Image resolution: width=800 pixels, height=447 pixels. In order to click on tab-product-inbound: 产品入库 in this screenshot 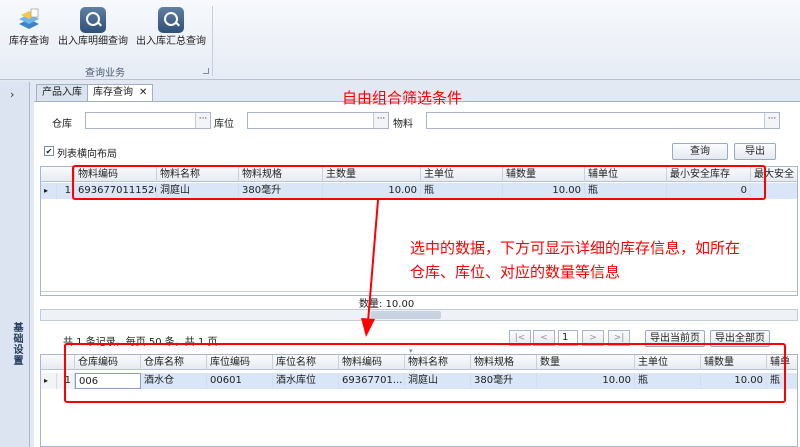, I will do `click(62, 92)`.